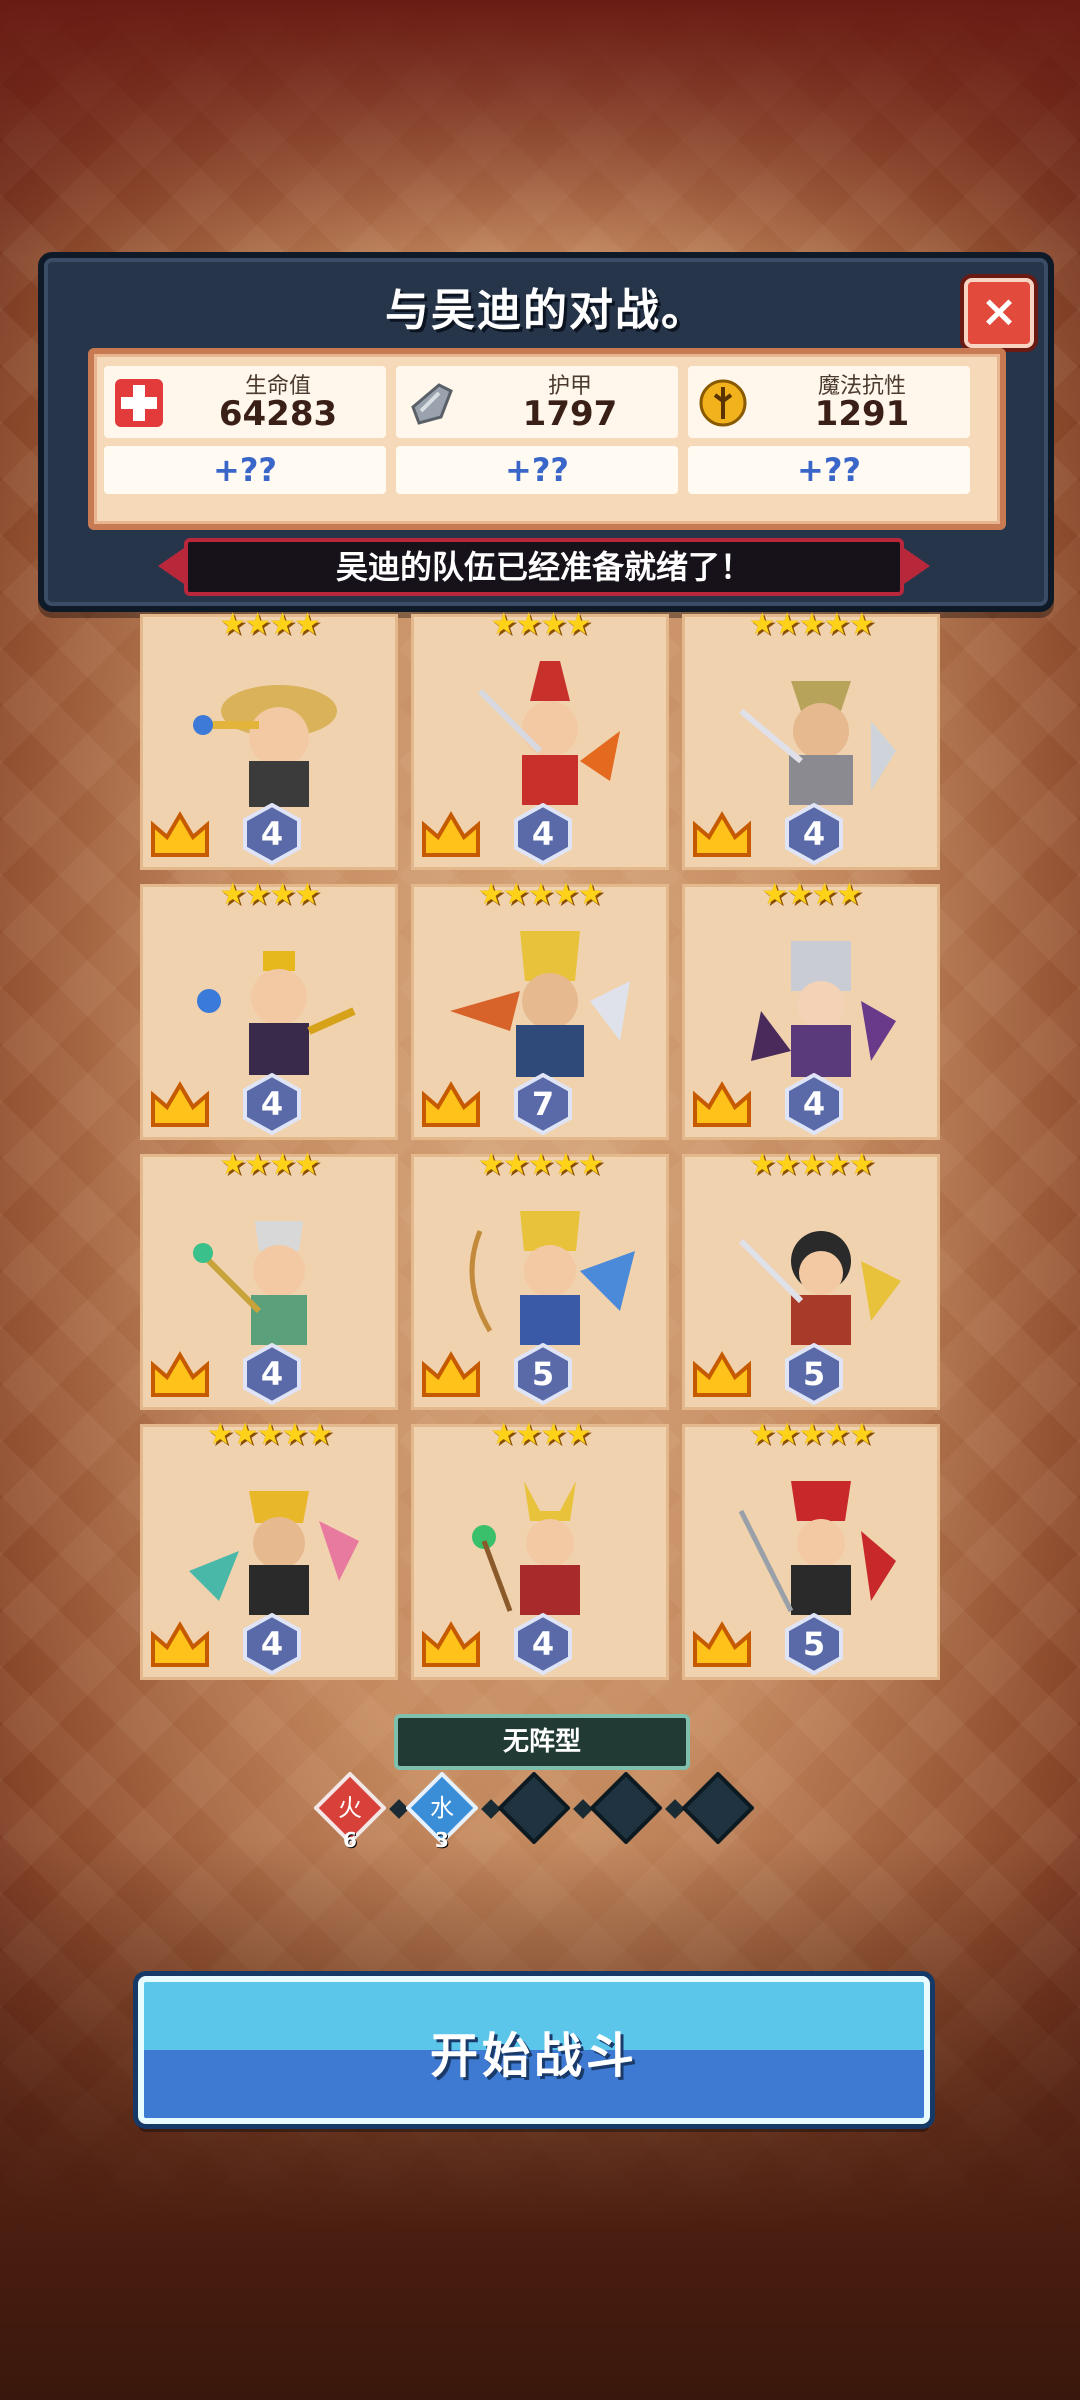 This screenshot has width=1080, height=2400. What do you see at coordinates (829, 470) in the screenshot?
I see `stat-bonus-magic-resist: +??` at bounding box center [829, 470].